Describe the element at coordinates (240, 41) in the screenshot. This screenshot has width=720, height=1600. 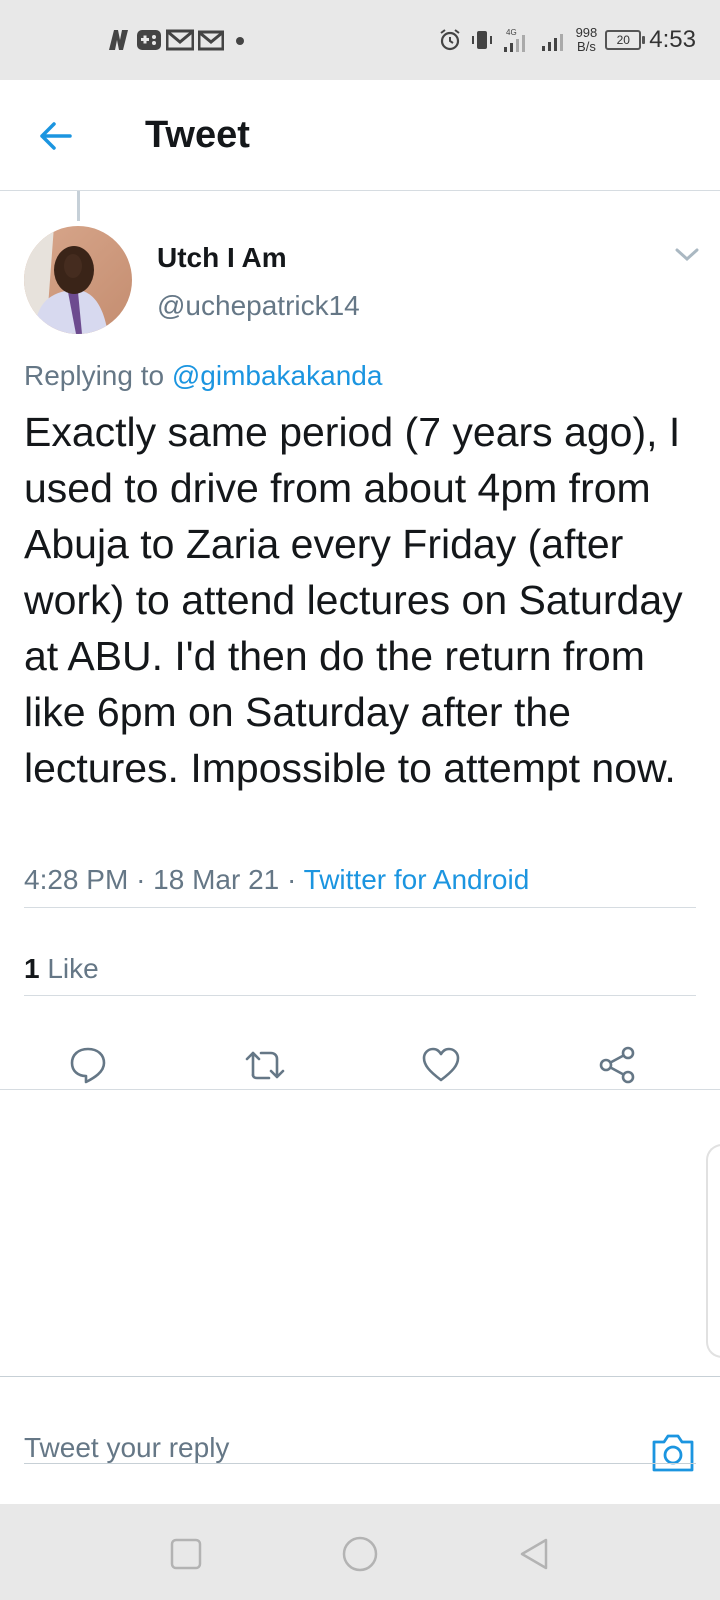
I see `dot-icon` at that location.